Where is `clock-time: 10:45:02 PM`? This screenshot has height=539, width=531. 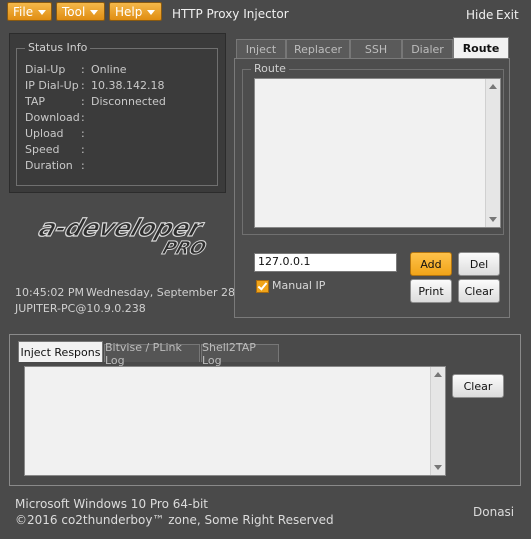 clock-time: 10:45:02 PM is located at coordinates (50, 292).